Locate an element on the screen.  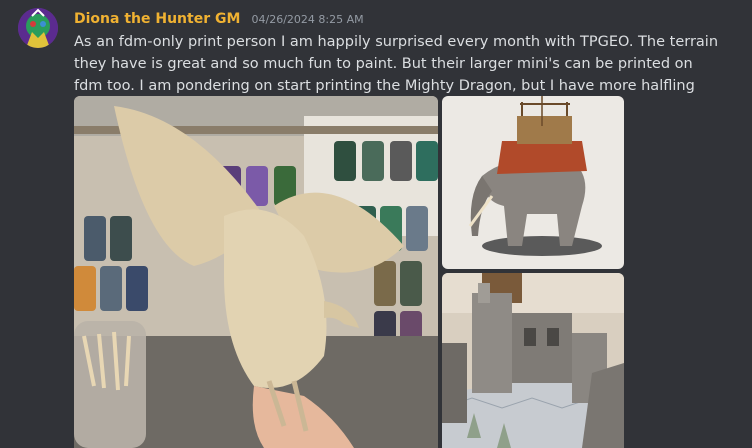
attachment-image-elephant is located at coordinates (533, 182).